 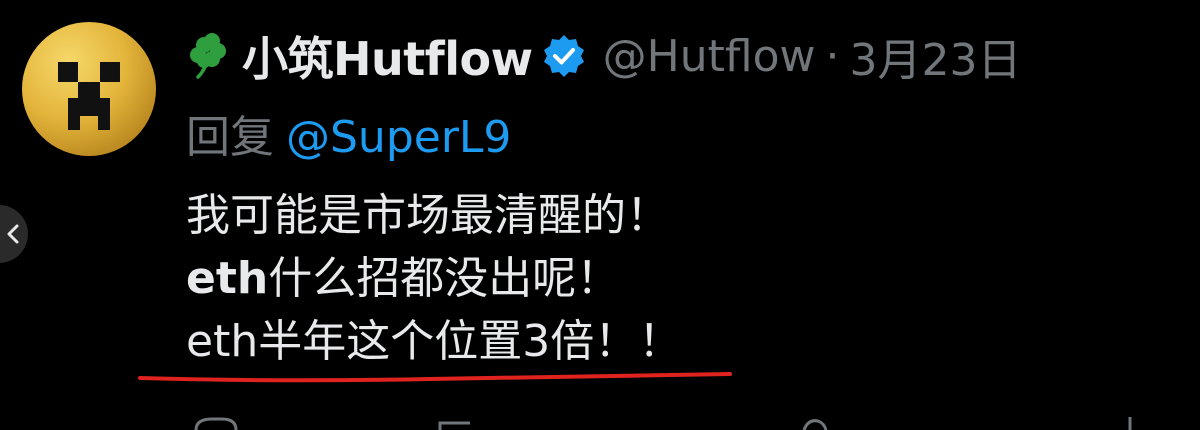 What do you see at coordinates (709, 56) in the screenshot?
I see `user-handle: @Hutflow` at bounding box center [709, 56].